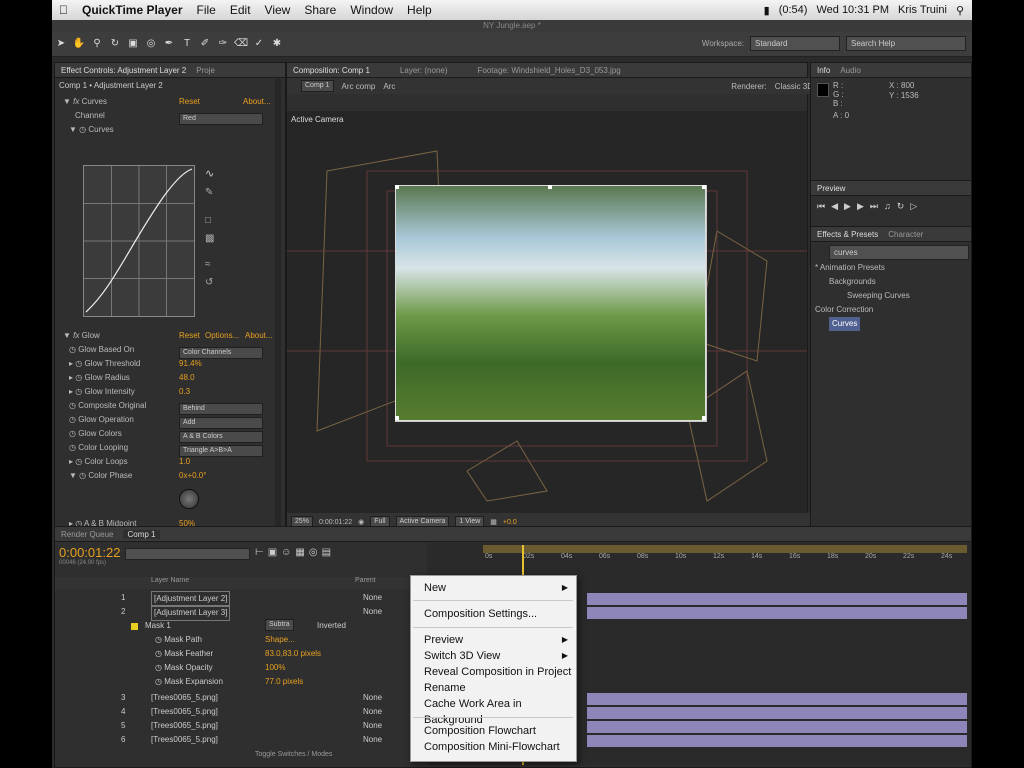  What do you see at coordinates (313, 552) in the screenshot?
I see `motion-blur-icon: ◎` at bounding box center [313, 552].